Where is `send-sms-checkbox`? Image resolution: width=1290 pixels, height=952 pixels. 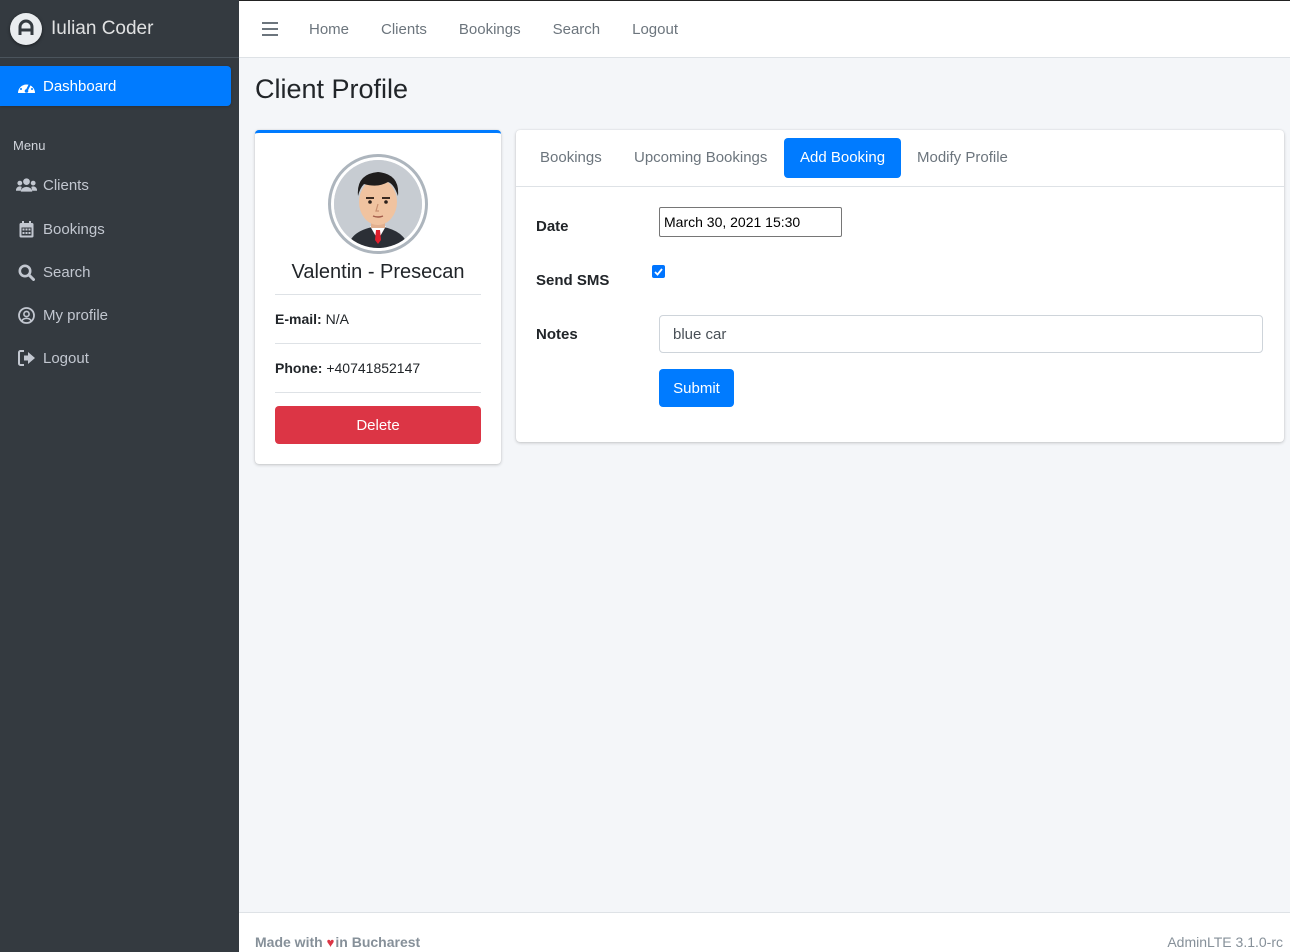 send-sms-checkbox is located at coordinates (658, 271).